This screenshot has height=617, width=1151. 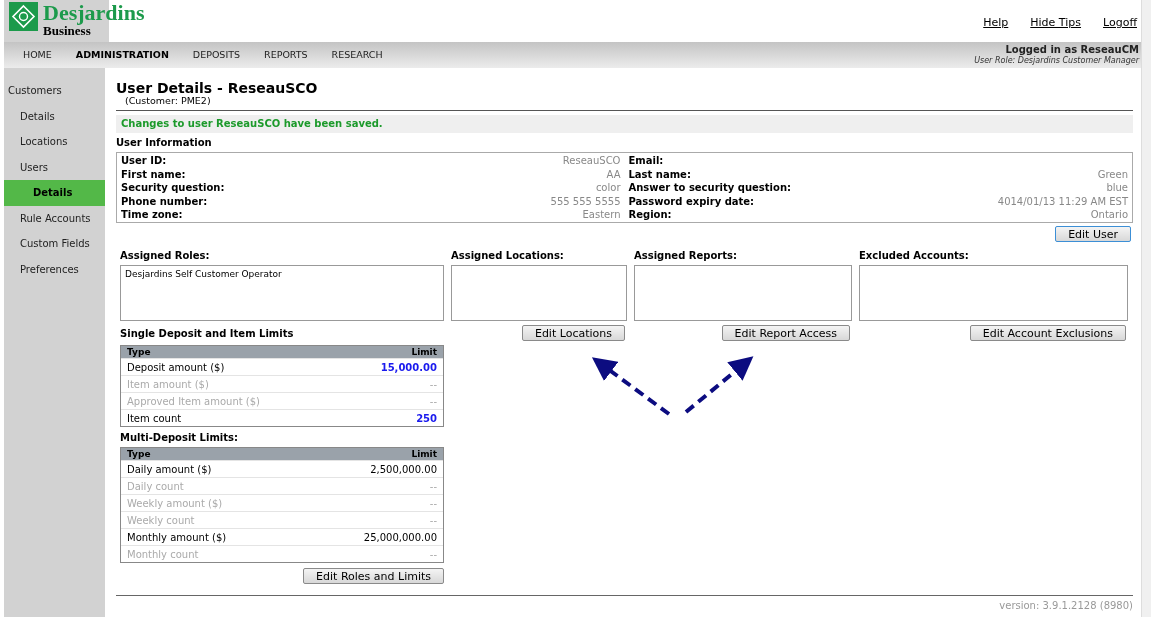 What do you see at coordinates (176, 367) in the screenshot?
I see `table-cell-text: Deposit amount ($)` at bounding box center [176, 367].